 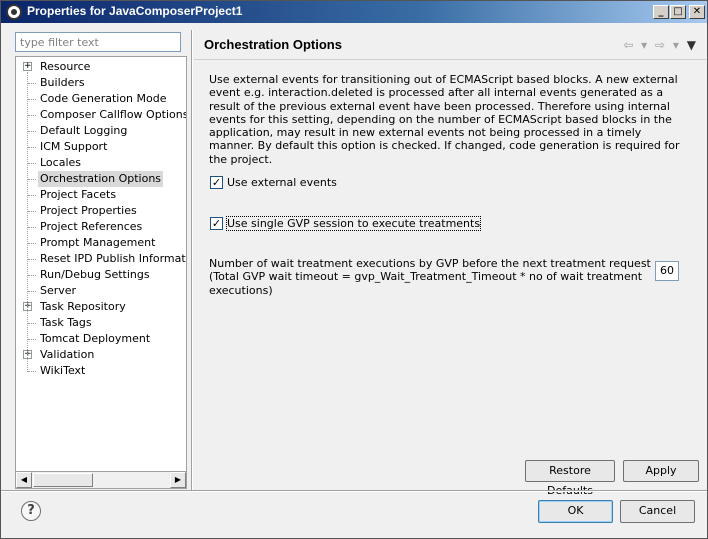 What do you see at coordinates (273, 44) in the screenshot?
I see `page-title: Orchestration Options` at bounding box center [273, 44].